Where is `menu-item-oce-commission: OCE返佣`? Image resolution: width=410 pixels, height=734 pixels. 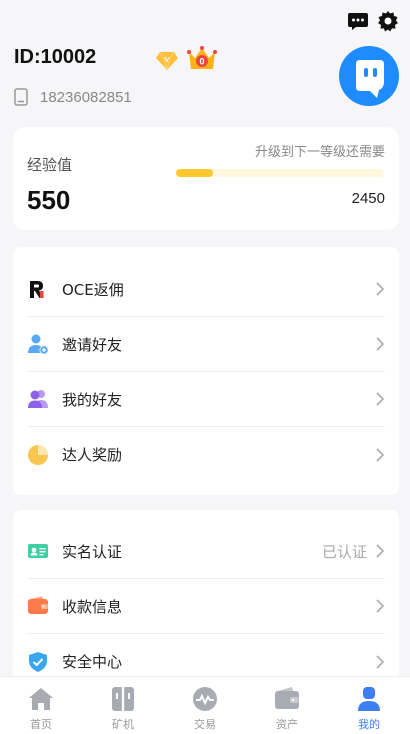 menu-item-oce-commission: OCE返佣 is located at coordinates (206, 289).